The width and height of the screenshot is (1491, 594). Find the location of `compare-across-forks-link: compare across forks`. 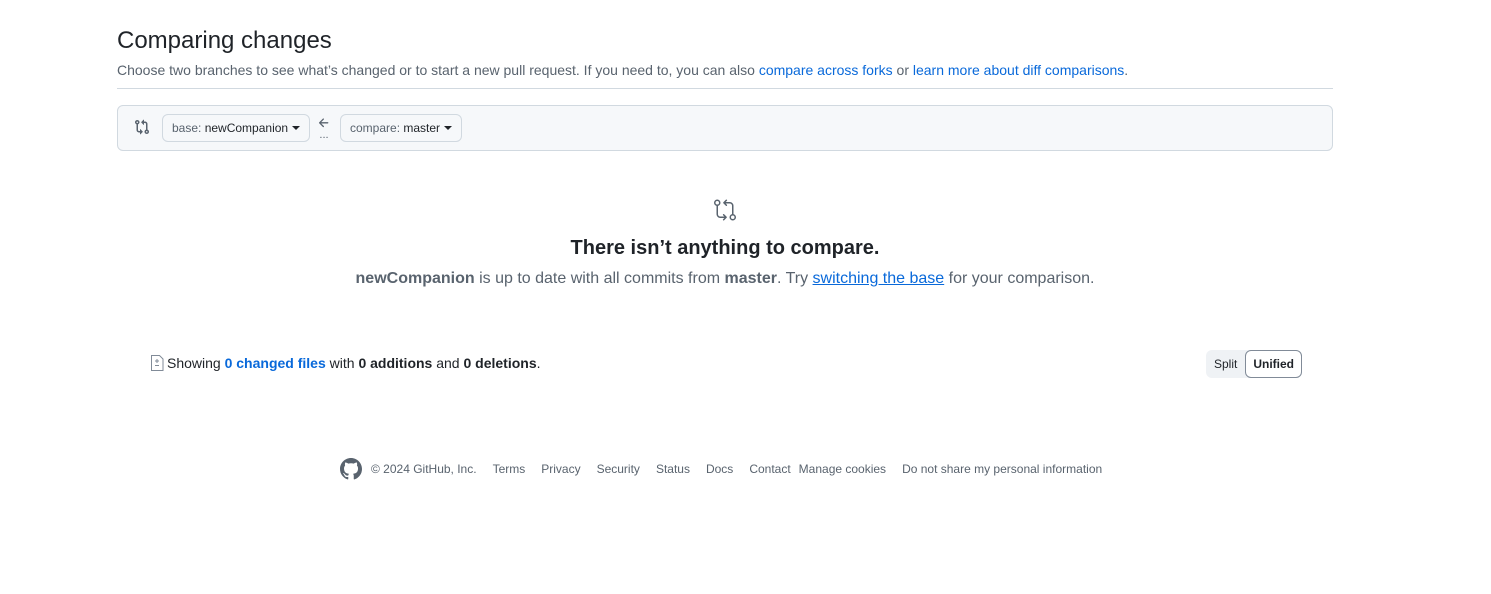

compare-across-forks-link: compare across forks is located at coordinates (826, 70).